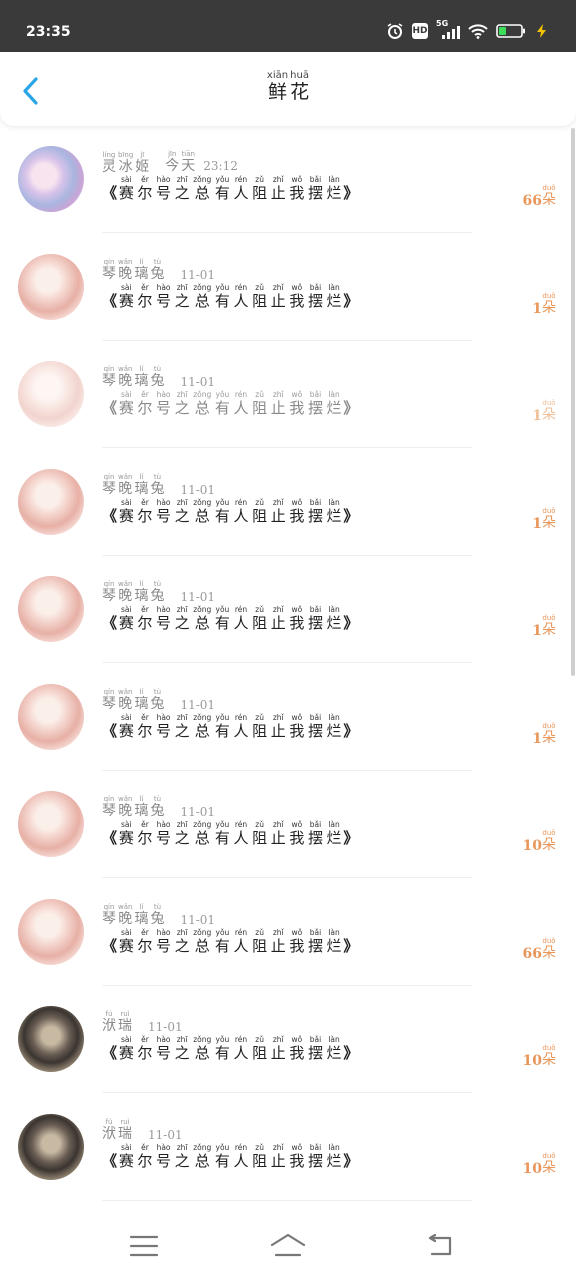 The height and width of the screenshot is (1280, 576). What do you see at coordinates (157, 915) in the screenshot?
I see `name-char: 兔tù` at bounding box center [157, 915].